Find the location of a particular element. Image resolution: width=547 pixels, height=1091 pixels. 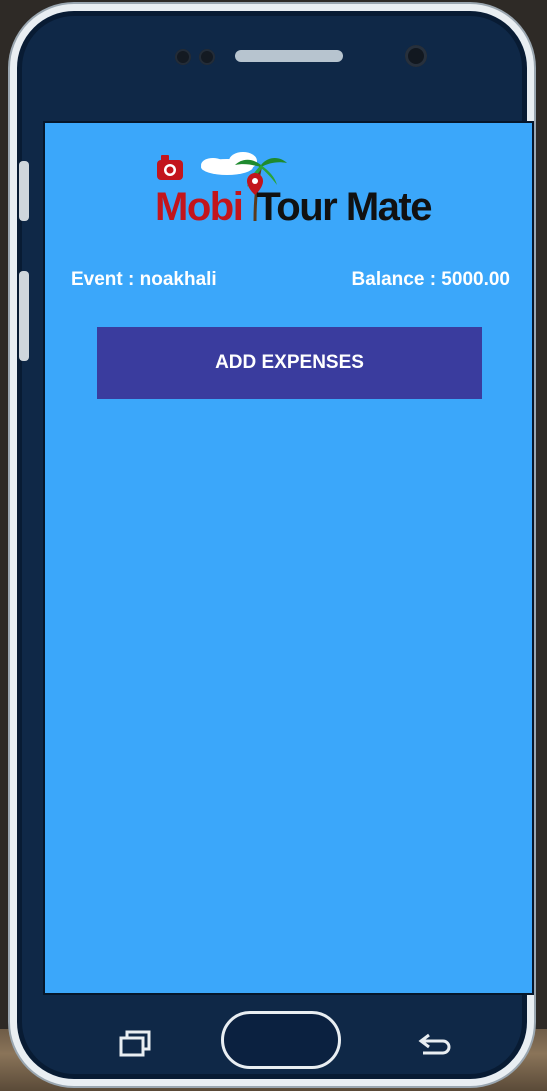

front-camera is located at coordinates (416, 56).